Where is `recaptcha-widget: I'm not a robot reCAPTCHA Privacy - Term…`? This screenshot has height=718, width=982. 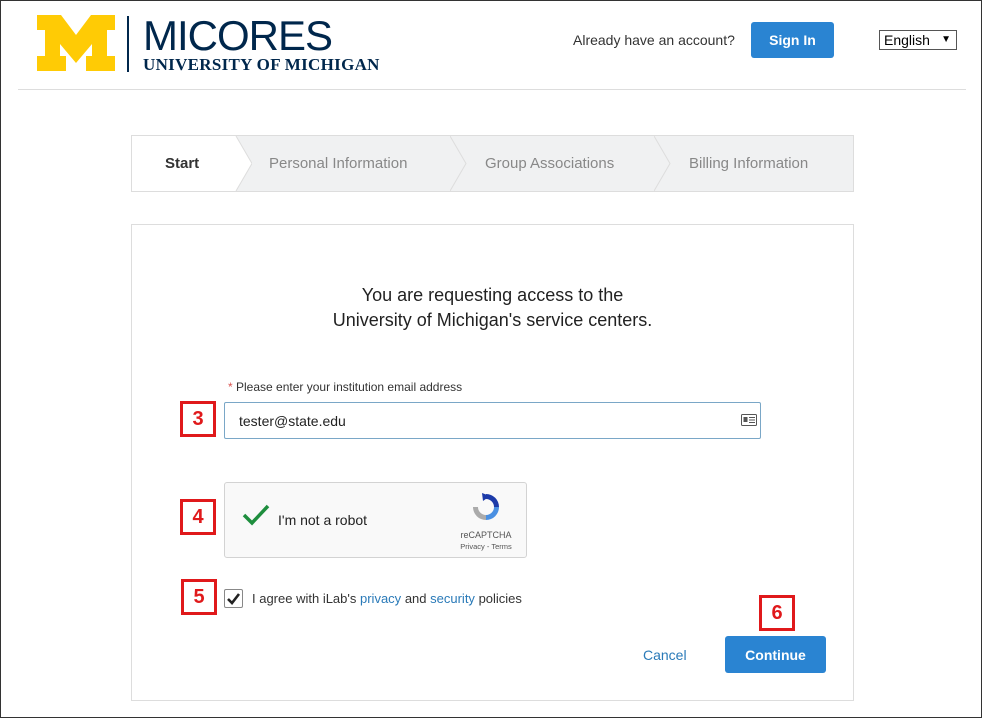
recaptcha-widget: I'm not a robot reCAPTCHA Privacy - Term… is located at coordinates (375, 520).